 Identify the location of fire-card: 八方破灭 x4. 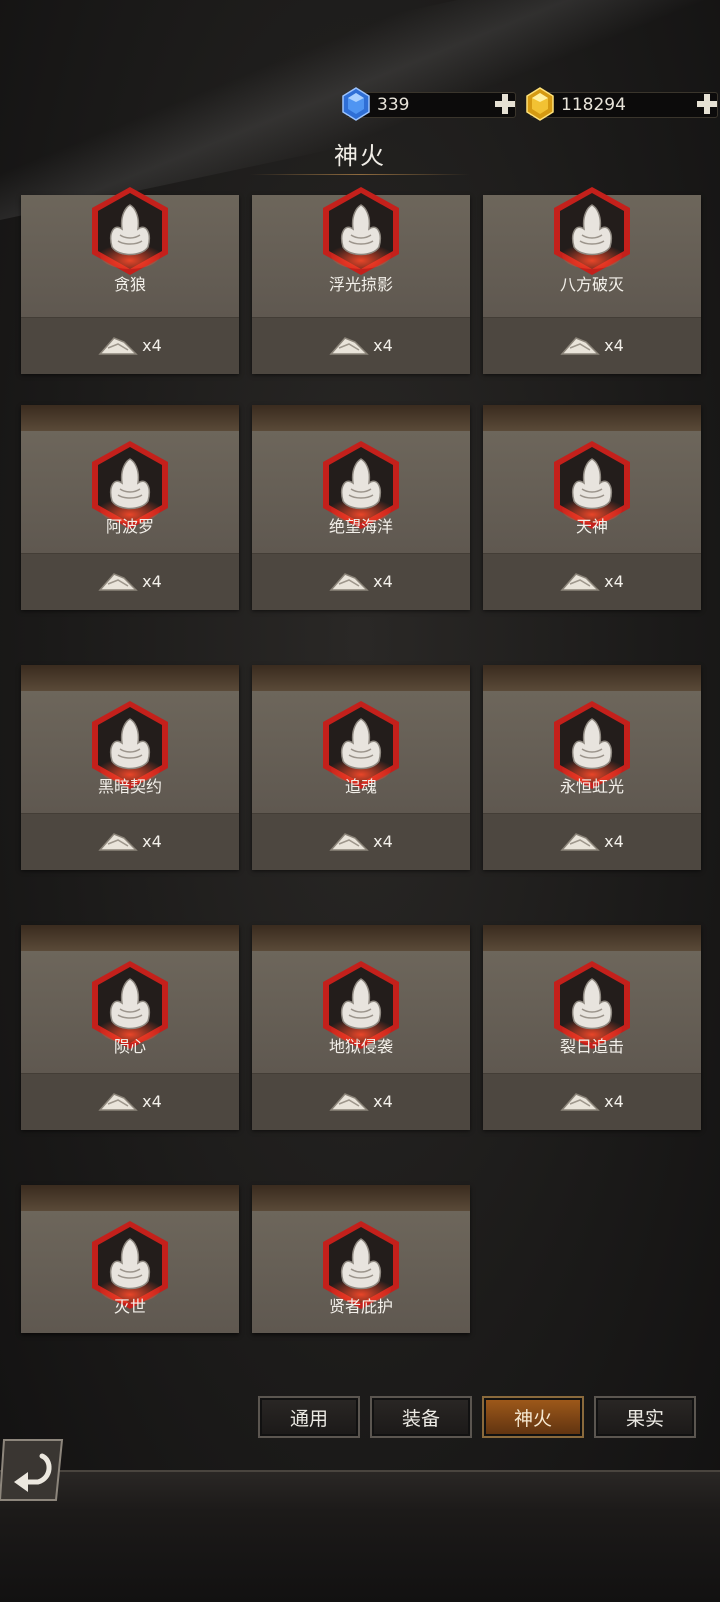
(592, 280).